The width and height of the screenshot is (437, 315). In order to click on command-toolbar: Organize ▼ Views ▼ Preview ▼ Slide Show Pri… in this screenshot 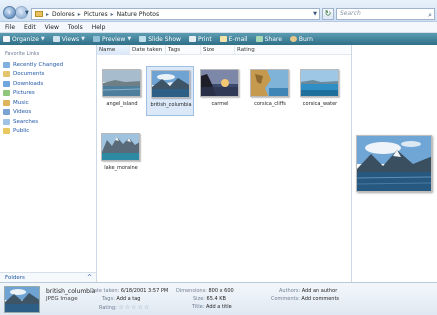, I will do `click(218, 39)`.